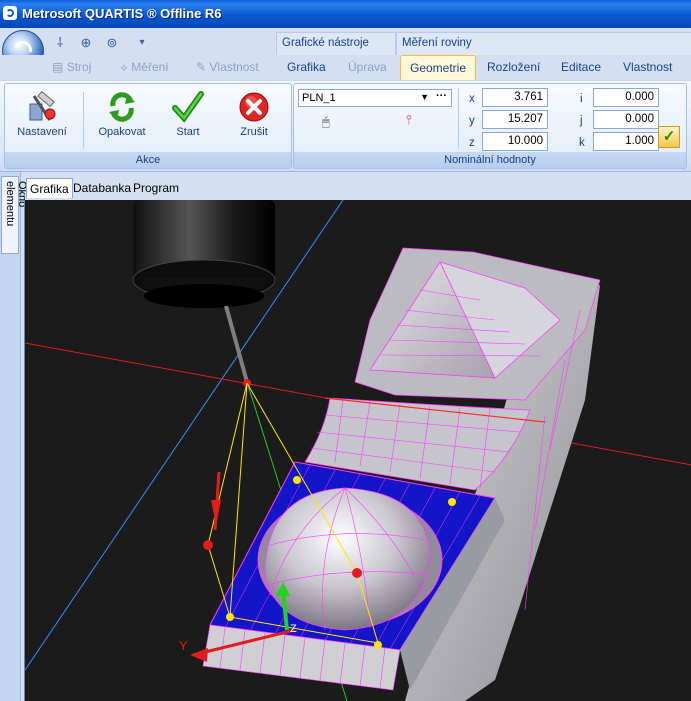 The height and width of the screenshot is (701, 691). Describe the element at coordinates (472, 143) in the screenshot. I see `z-label: z` at that location.